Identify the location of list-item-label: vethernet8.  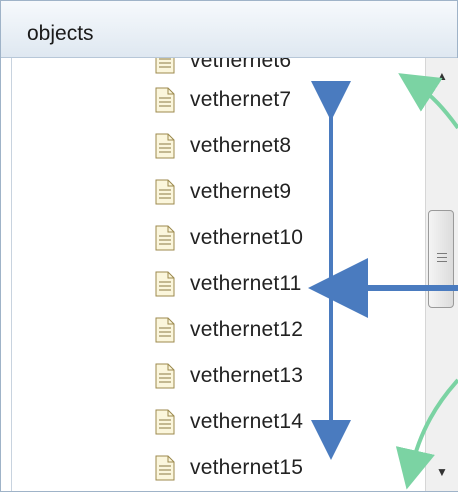
(241, 145).